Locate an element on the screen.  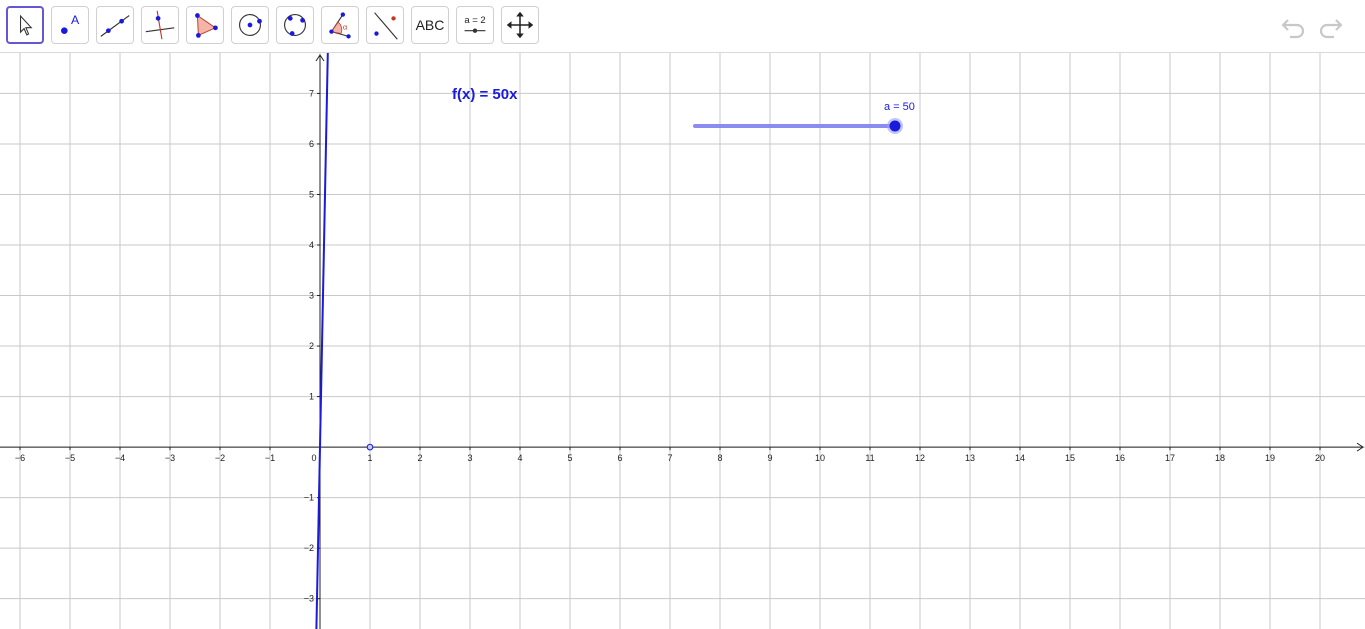
circle-three-points-icon is located at coordinates (295, 25).